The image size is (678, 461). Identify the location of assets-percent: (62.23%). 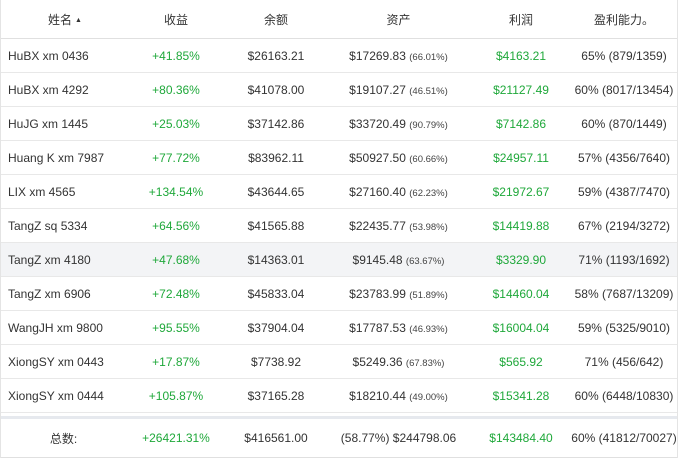
(428, 193).